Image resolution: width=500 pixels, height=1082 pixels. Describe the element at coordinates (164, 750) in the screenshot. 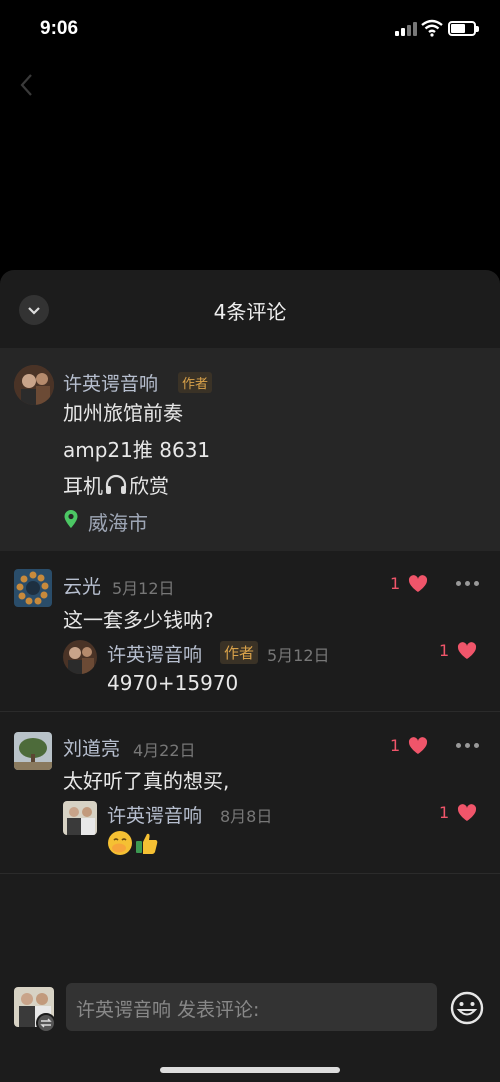

I see `comment-date: 4月22日` at that location.